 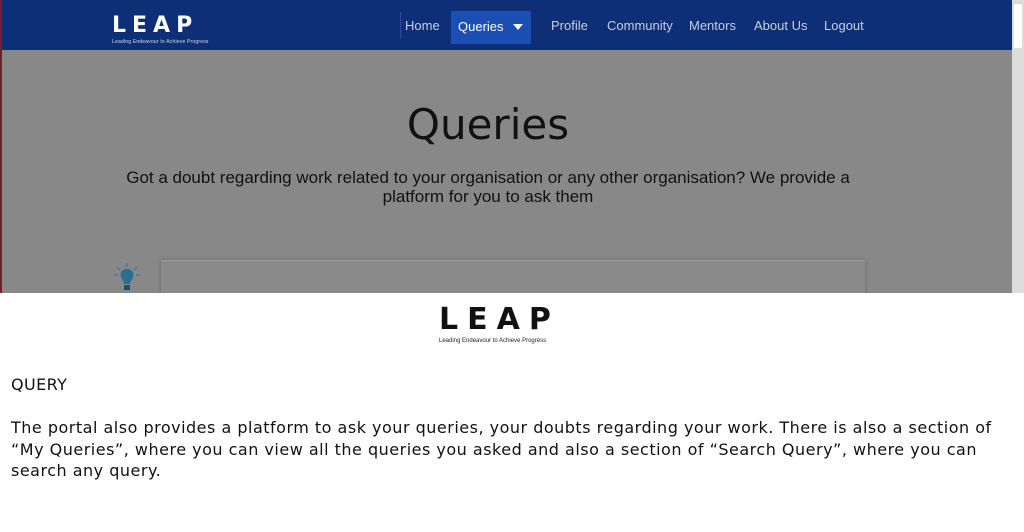 What do you see at coordinates (844, 25) in the screenshot?
I see `nav-logout: Logout` at bounding box center [844, 25].